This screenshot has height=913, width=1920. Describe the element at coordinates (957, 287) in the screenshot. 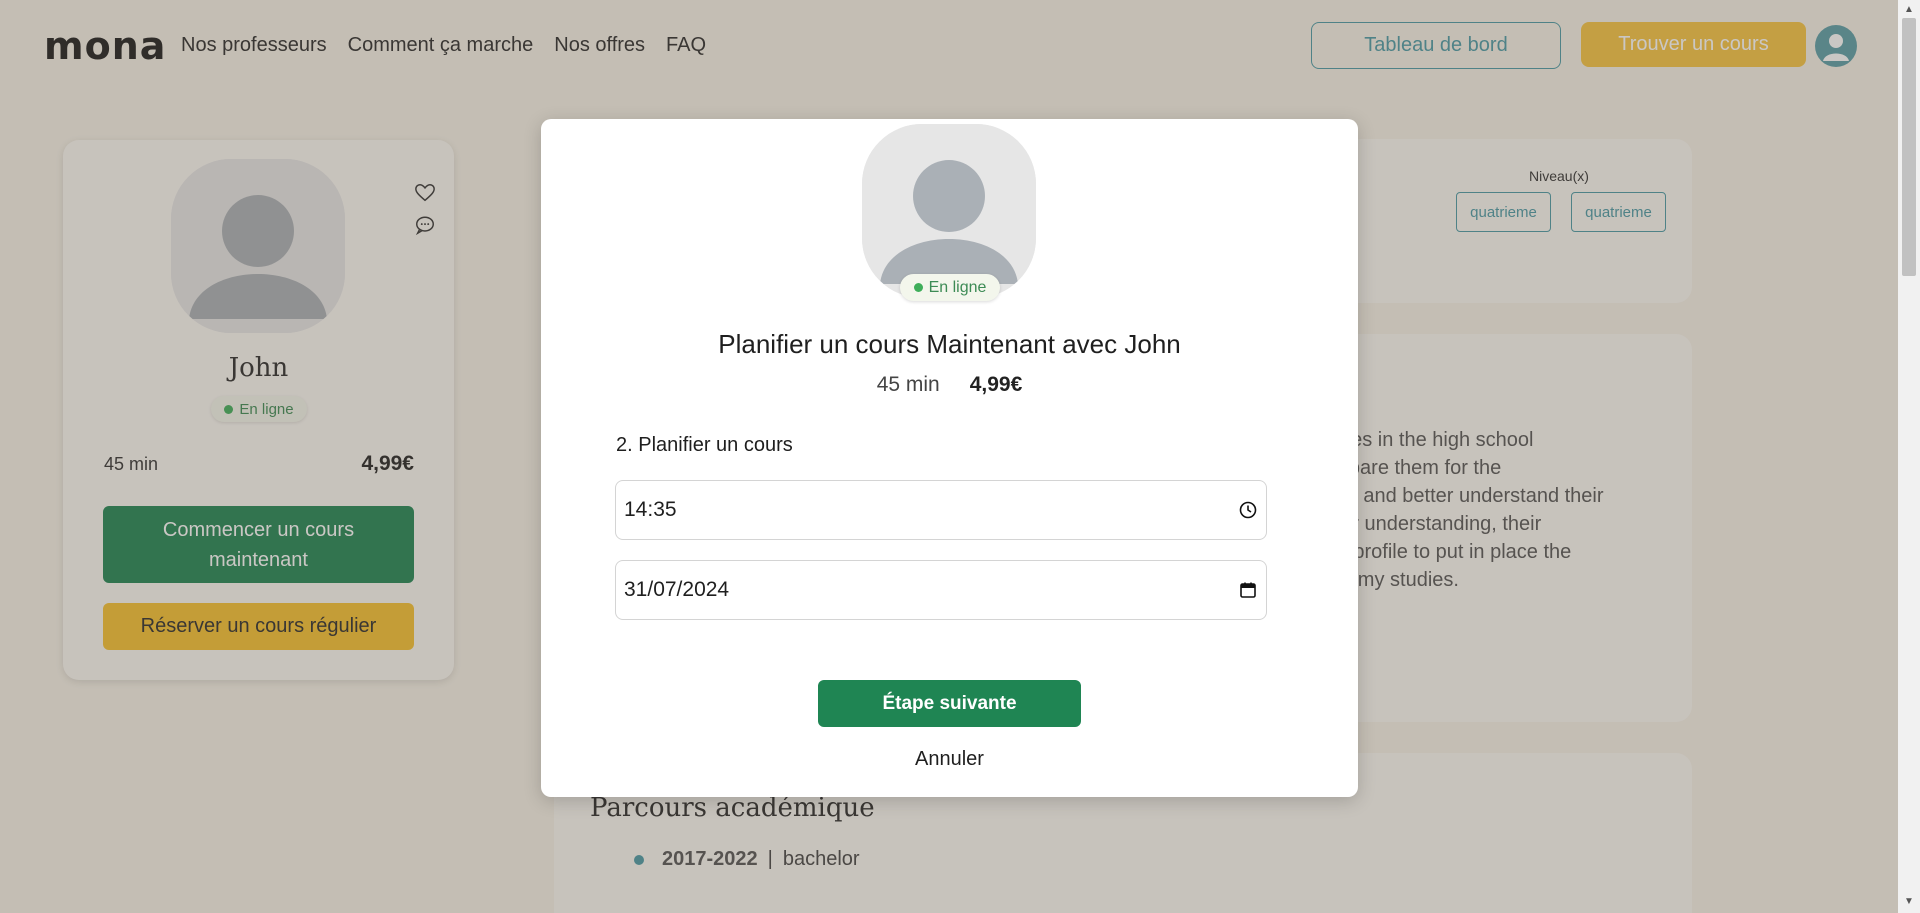

I see `modal-status-label: En ligne` at that location.